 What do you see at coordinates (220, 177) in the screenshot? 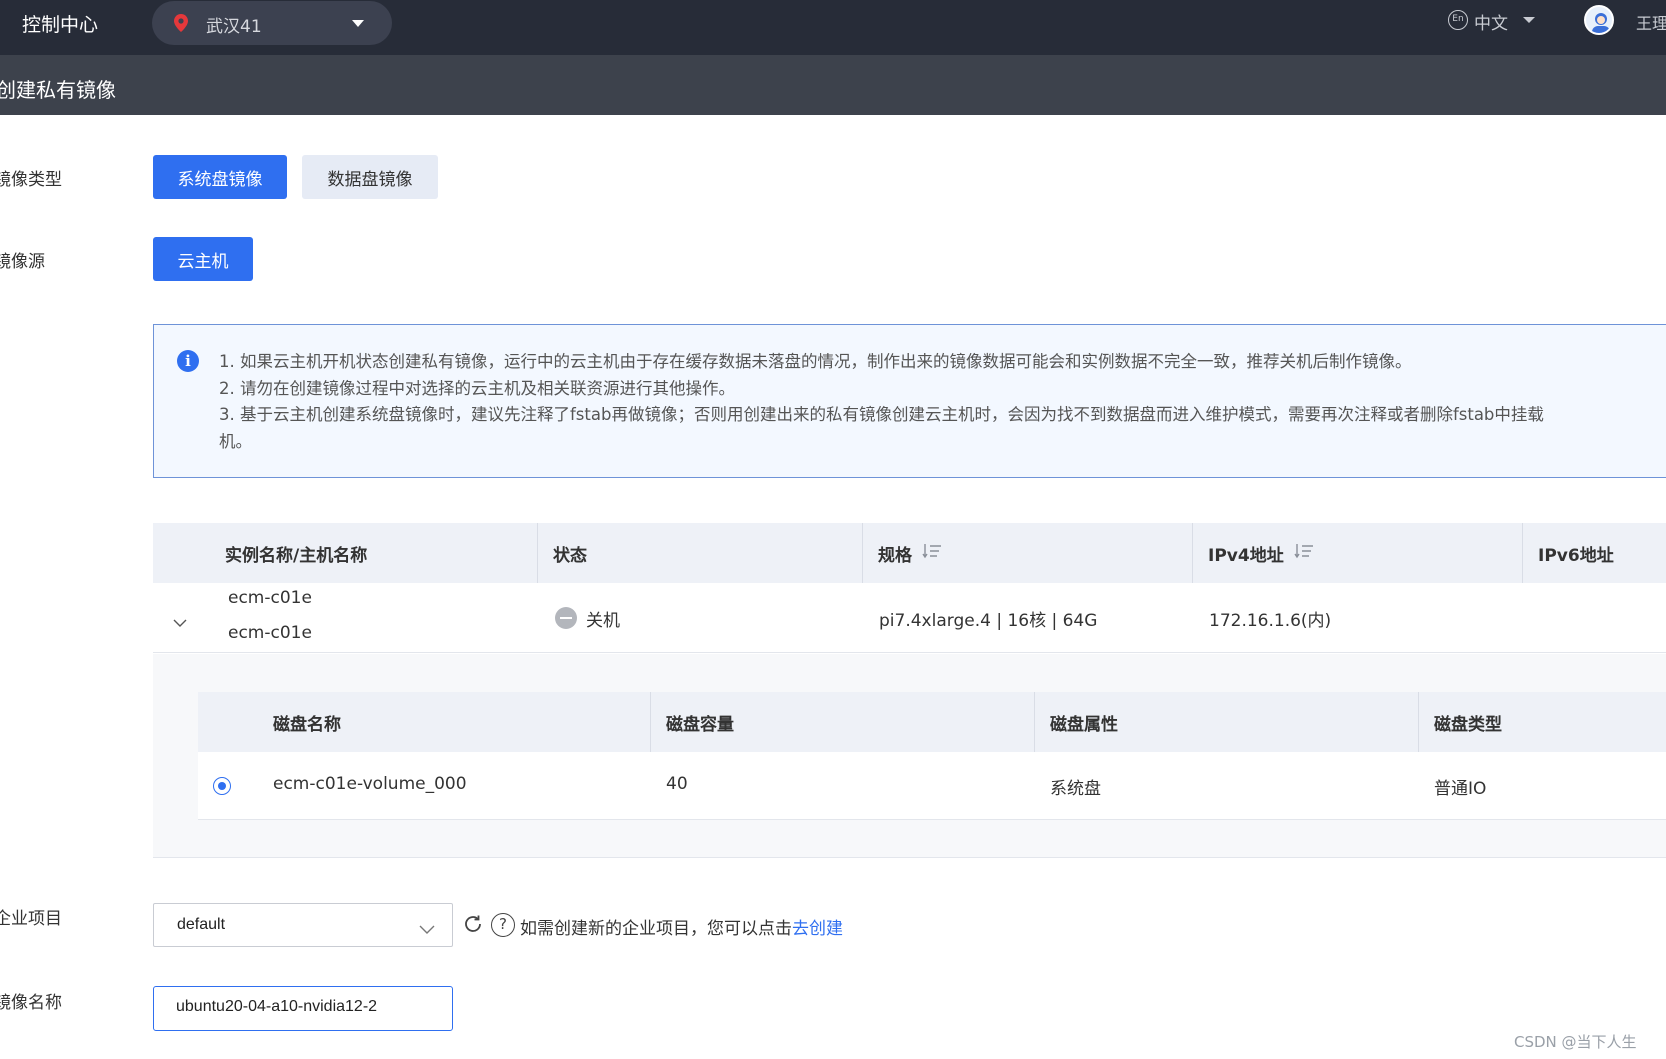
I see `system-disk-image-button: 系统盘镜像` at bounding box center [220, 177].